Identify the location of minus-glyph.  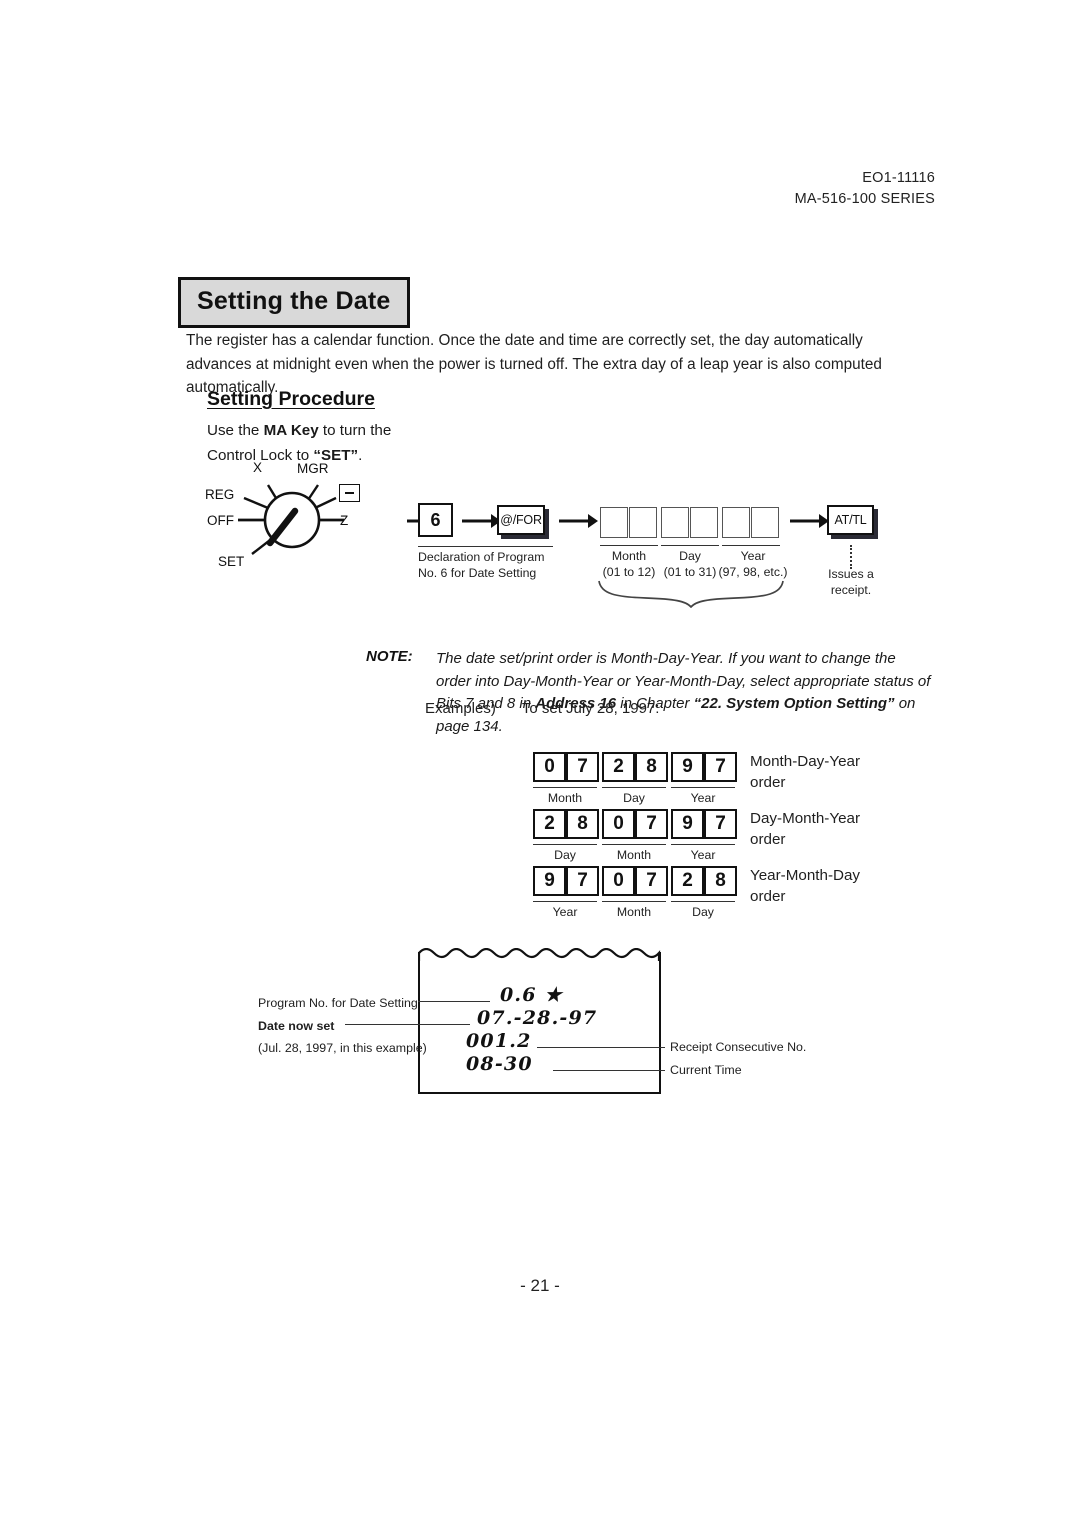
(349, 493).